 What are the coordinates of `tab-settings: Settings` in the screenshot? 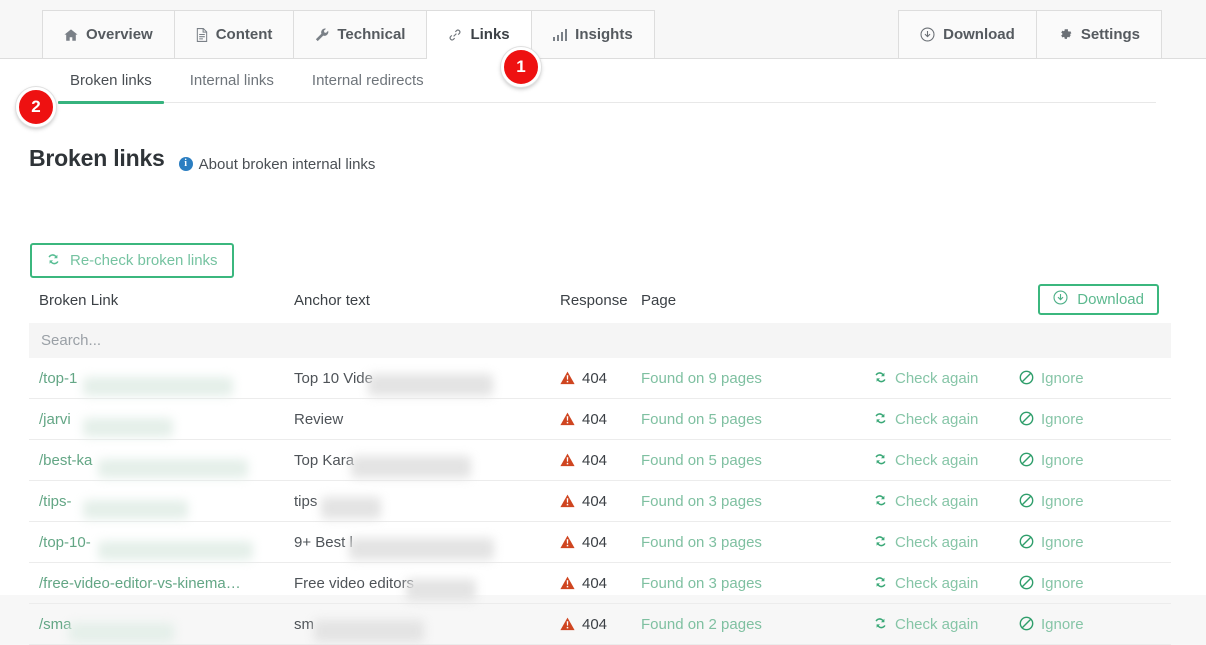 It's located at (1098, 34).